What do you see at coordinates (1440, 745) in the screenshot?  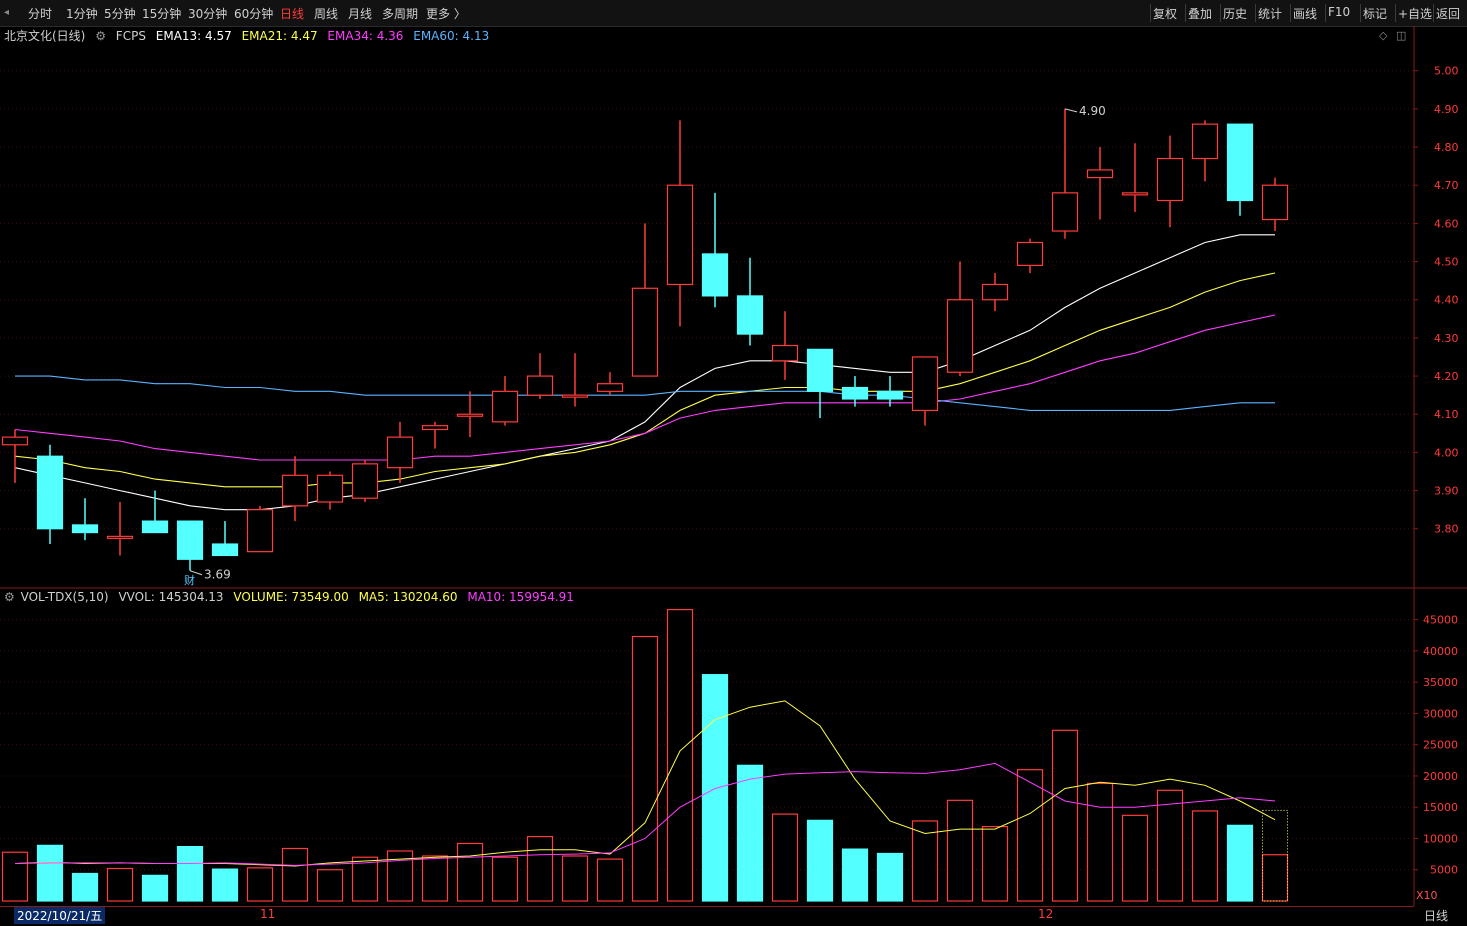 I see `volume-tick-label: 25000` at bounding box center [1440, 745].